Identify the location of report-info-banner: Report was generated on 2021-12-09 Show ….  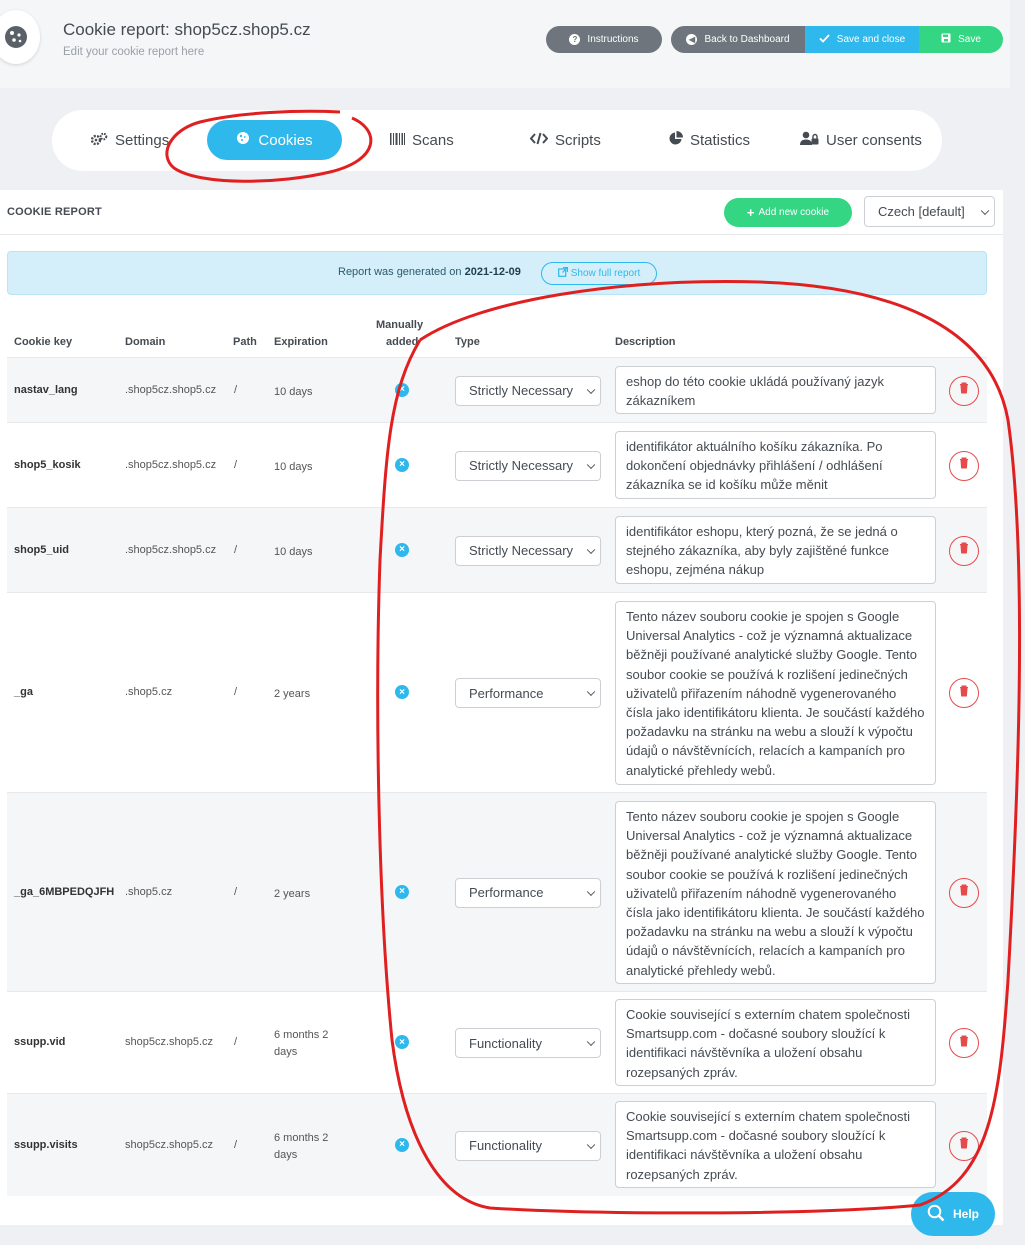
(497, 273).